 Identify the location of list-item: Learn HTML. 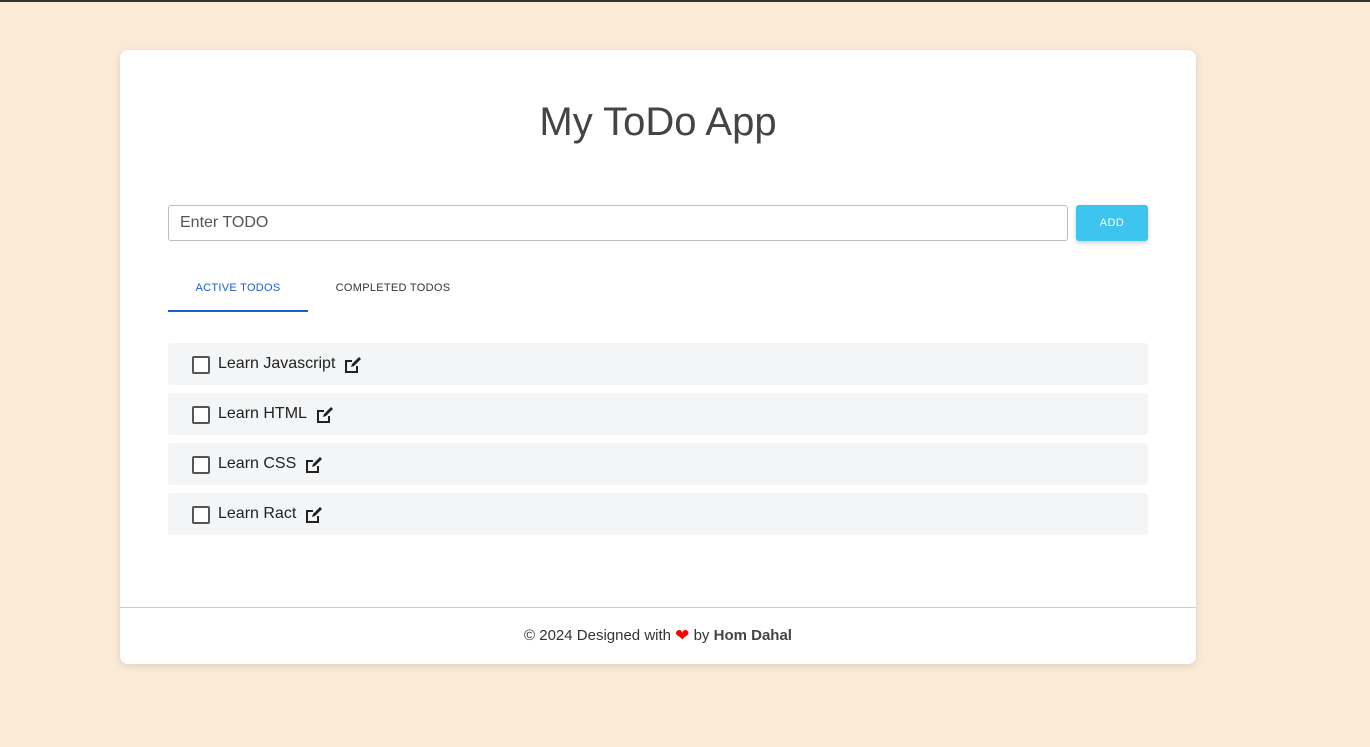
(658, 414).